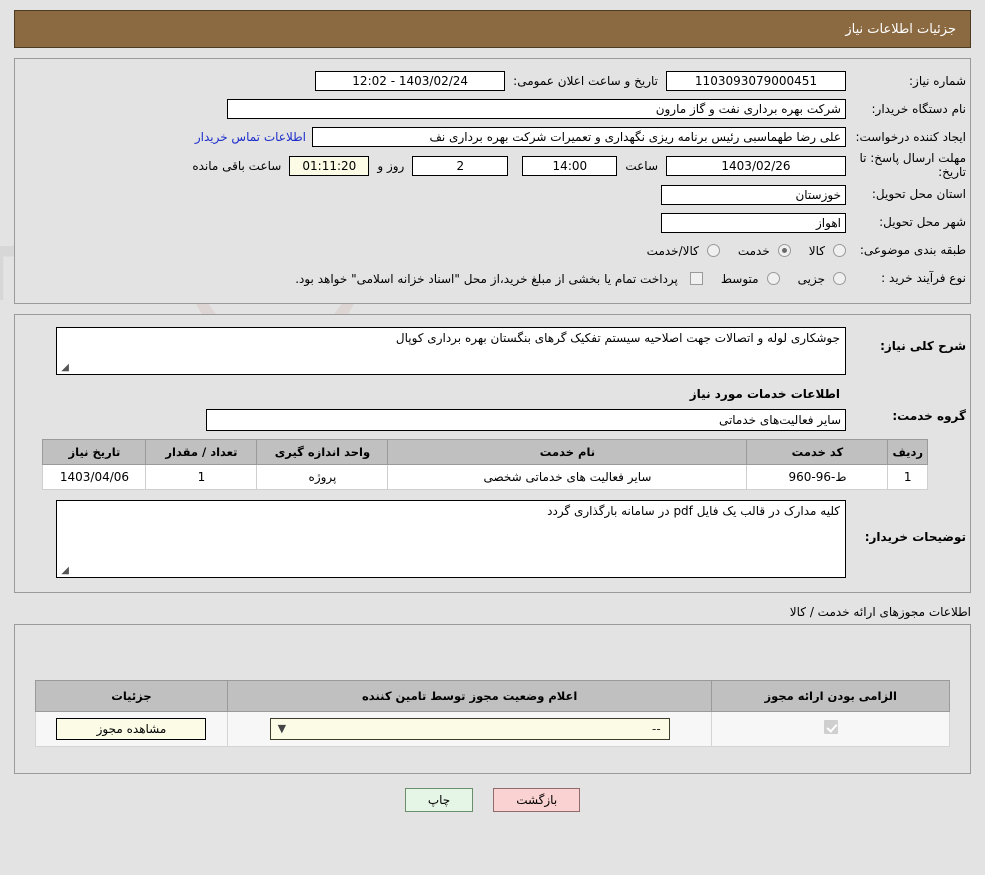  I want to click on print-button: چاپ, so click(439, 799).